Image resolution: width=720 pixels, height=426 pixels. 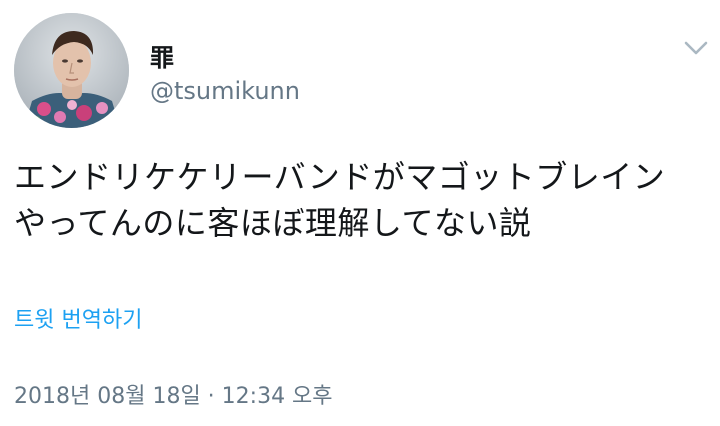 What do you see at coordinates (273, 223) in the screenshot?
I see `tweet-text-line: やってんのに客ほぼ理解してない説` at bounding box center [273, 223].